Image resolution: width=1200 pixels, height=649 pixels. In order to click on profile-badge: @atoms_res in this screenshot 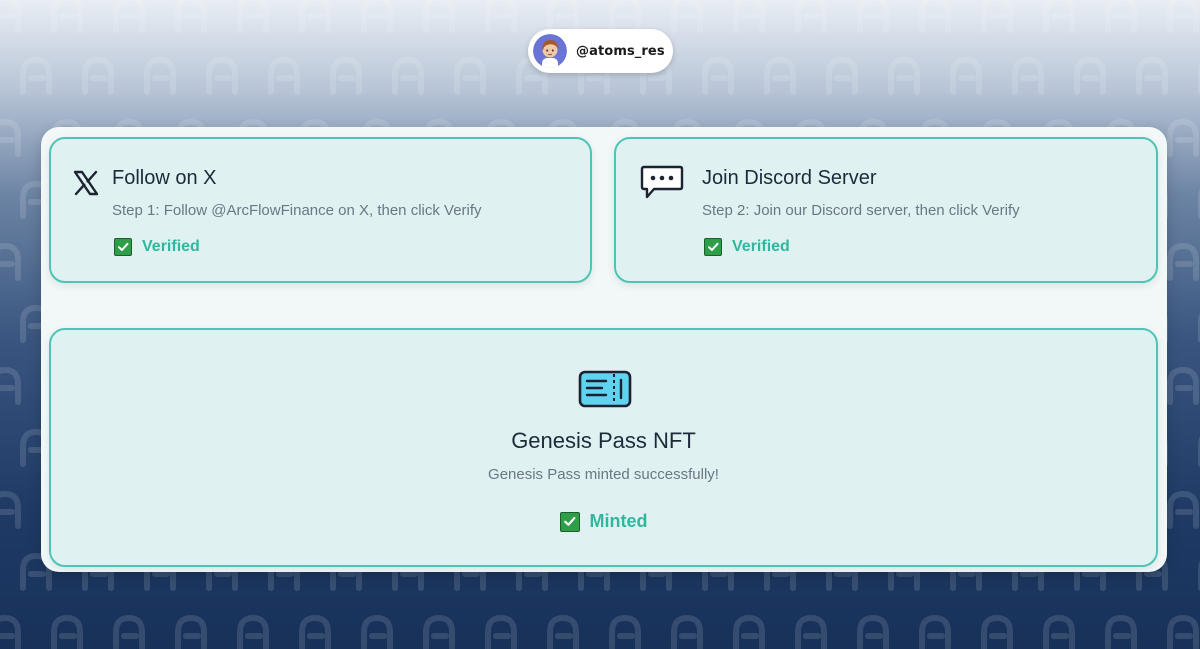, I will do `click(600, 51)`.